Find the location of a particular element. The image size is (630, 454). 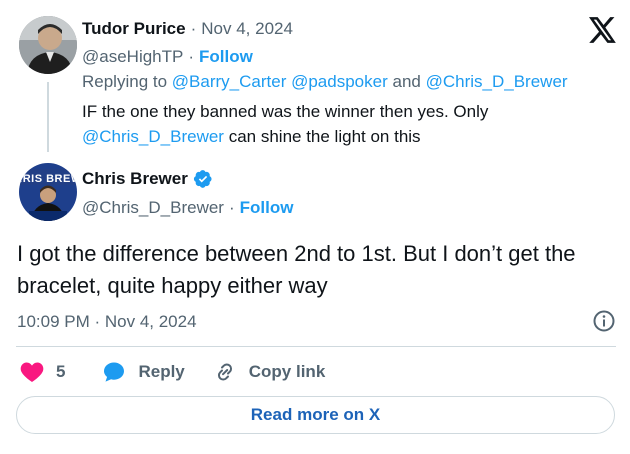

heart-icon is located at coordinates (32, 372).